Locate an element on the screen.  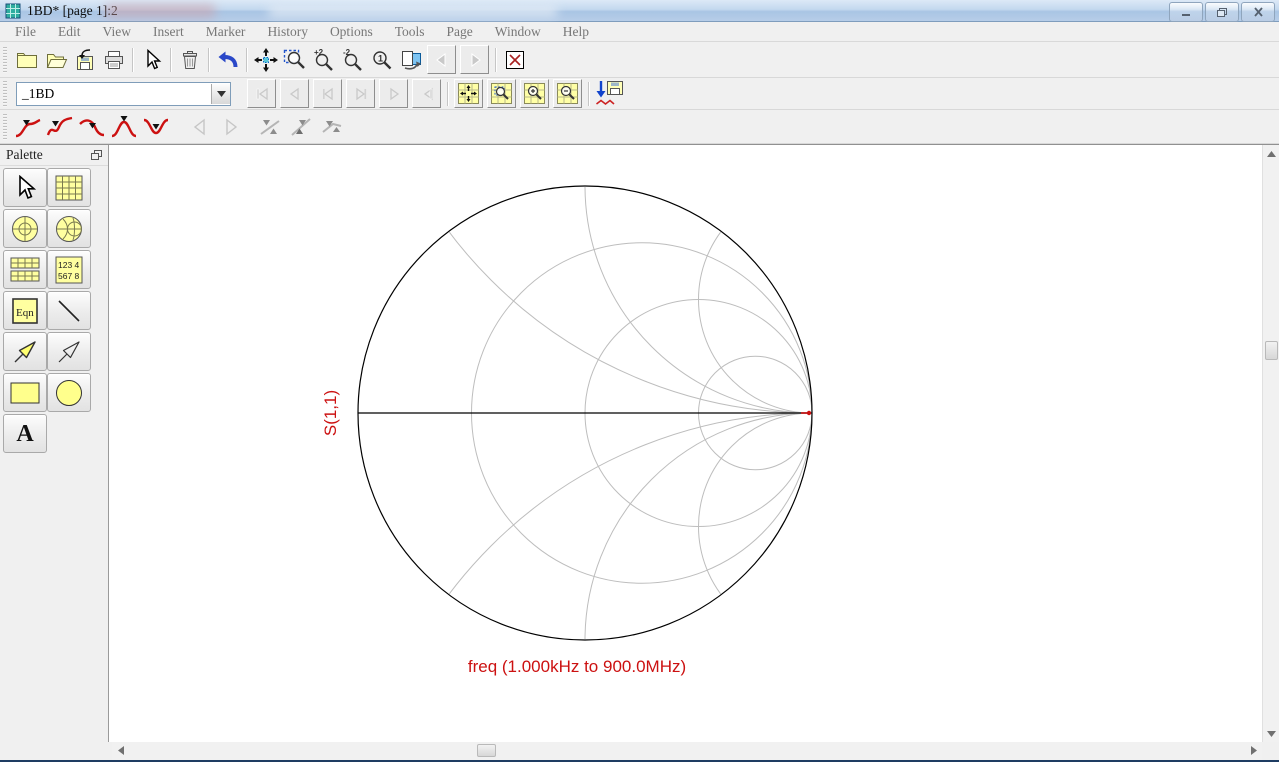
palette-smith-chart-tool is located at coordinates (69, 228).